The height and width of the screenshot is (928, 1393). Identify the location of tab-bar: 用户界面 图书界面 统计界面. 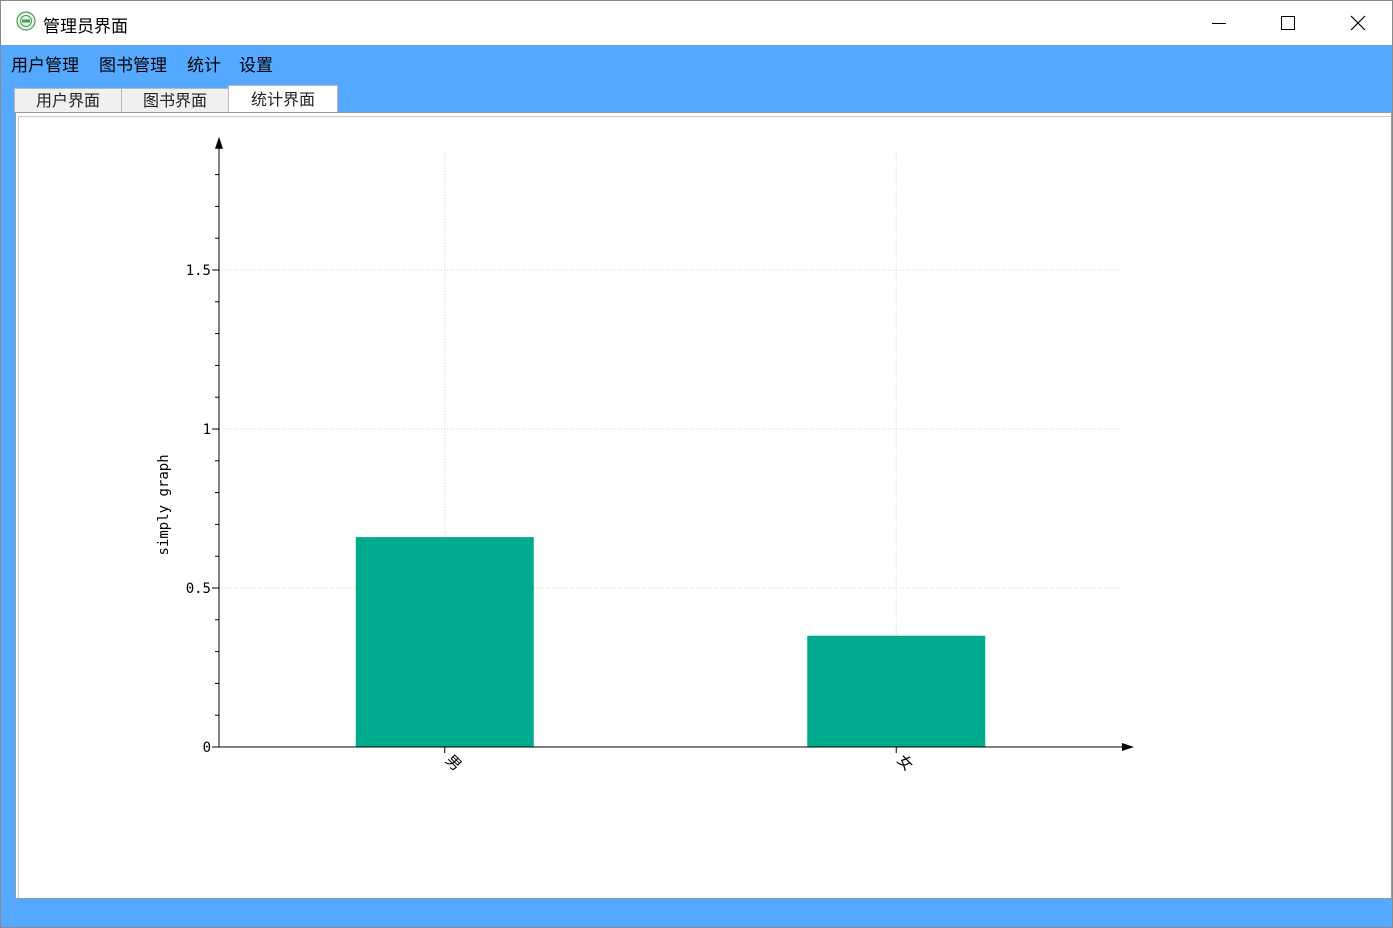
(696, 98).